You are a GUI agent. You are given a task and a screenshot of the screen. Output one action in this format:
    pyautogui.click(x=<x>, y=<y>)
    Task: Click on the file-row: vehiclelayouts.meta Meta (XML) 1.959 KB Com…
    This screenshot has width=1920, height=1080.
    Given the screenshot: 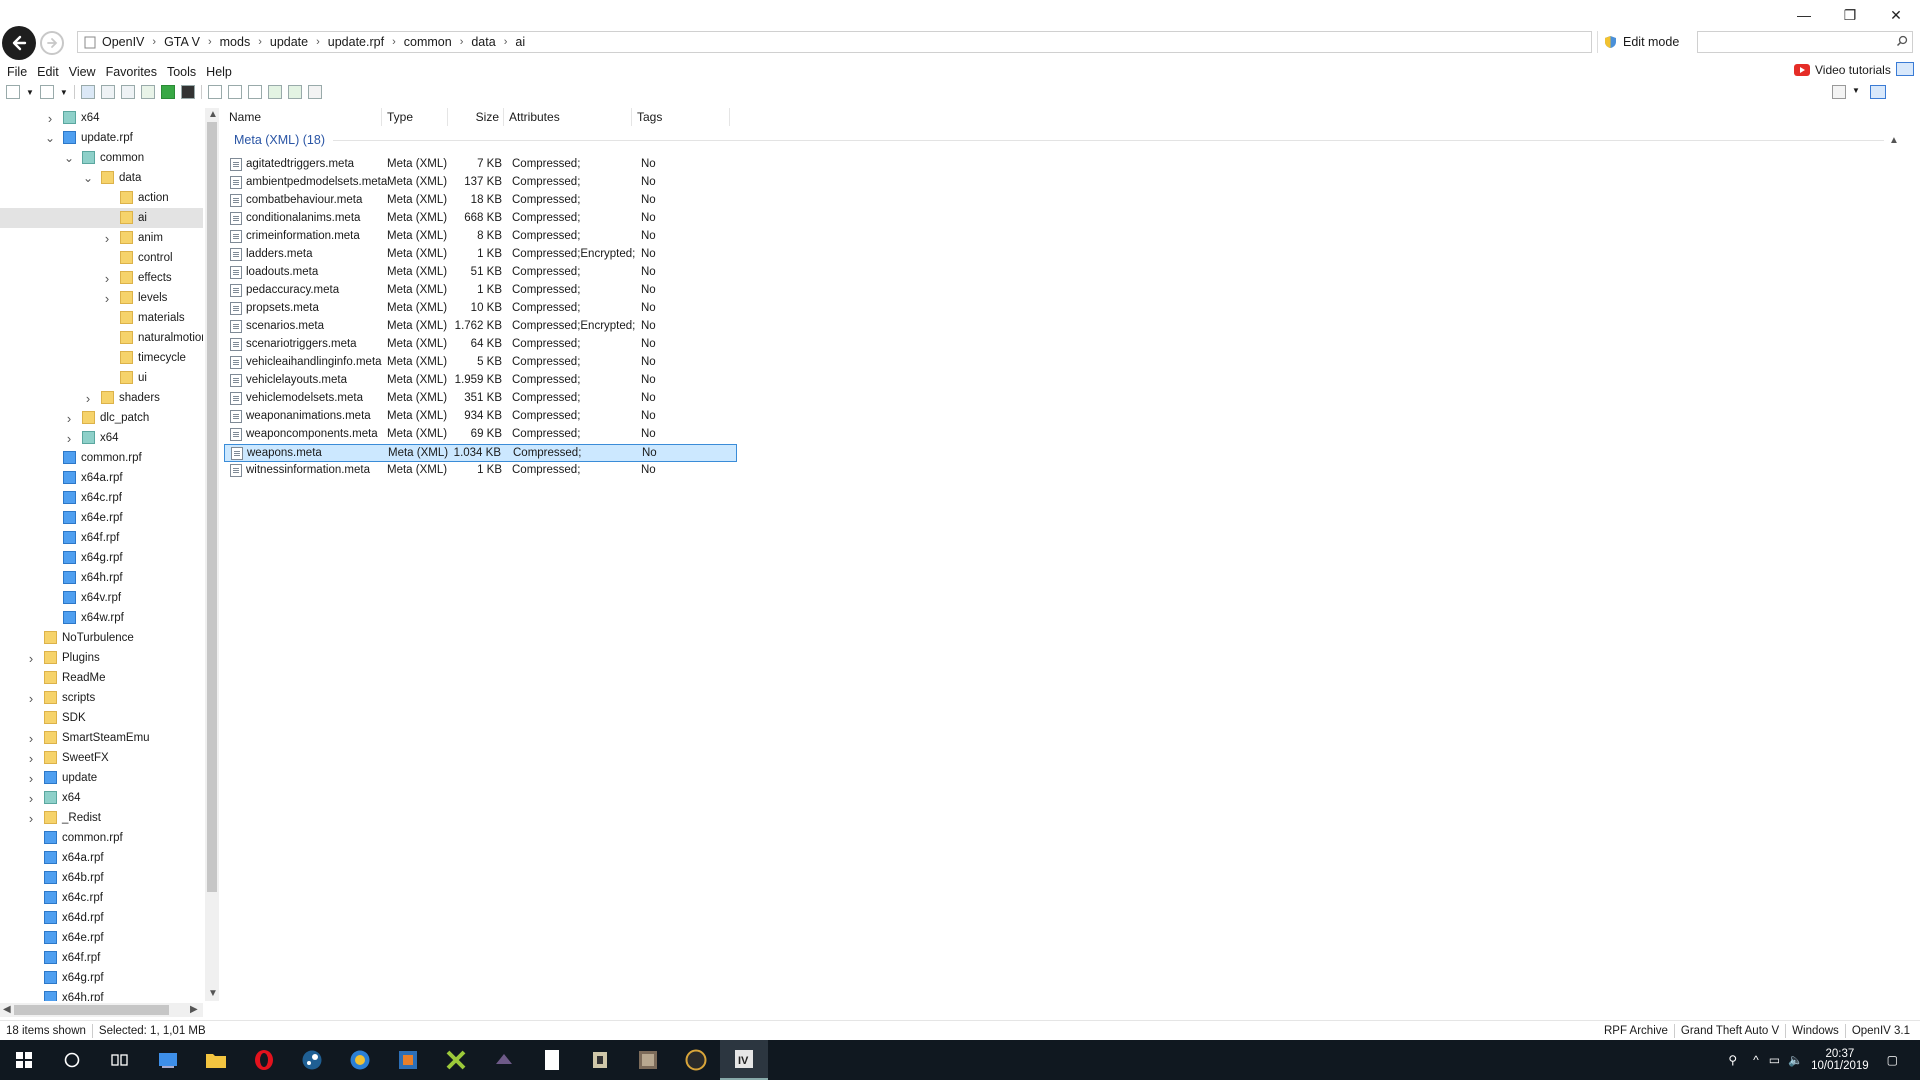 What is the action you would take?
    pyautogui.click(x=480, y=381)
    